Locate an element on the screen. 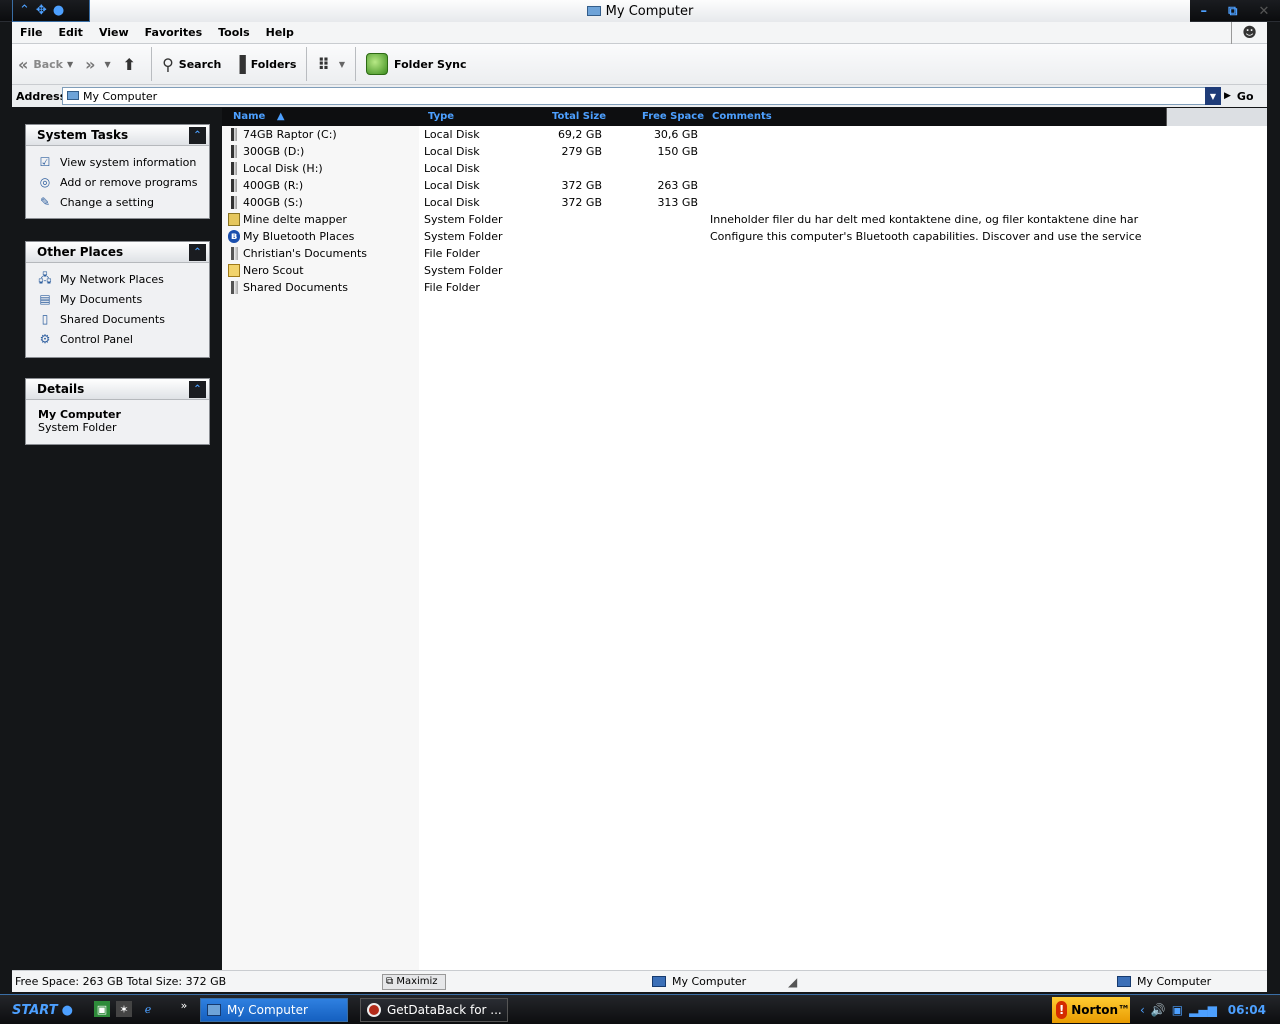 This screenshot has width=1280, height=1024. system-tasks-header: System Tasks ⌃ is located at coordinates (117, 135).